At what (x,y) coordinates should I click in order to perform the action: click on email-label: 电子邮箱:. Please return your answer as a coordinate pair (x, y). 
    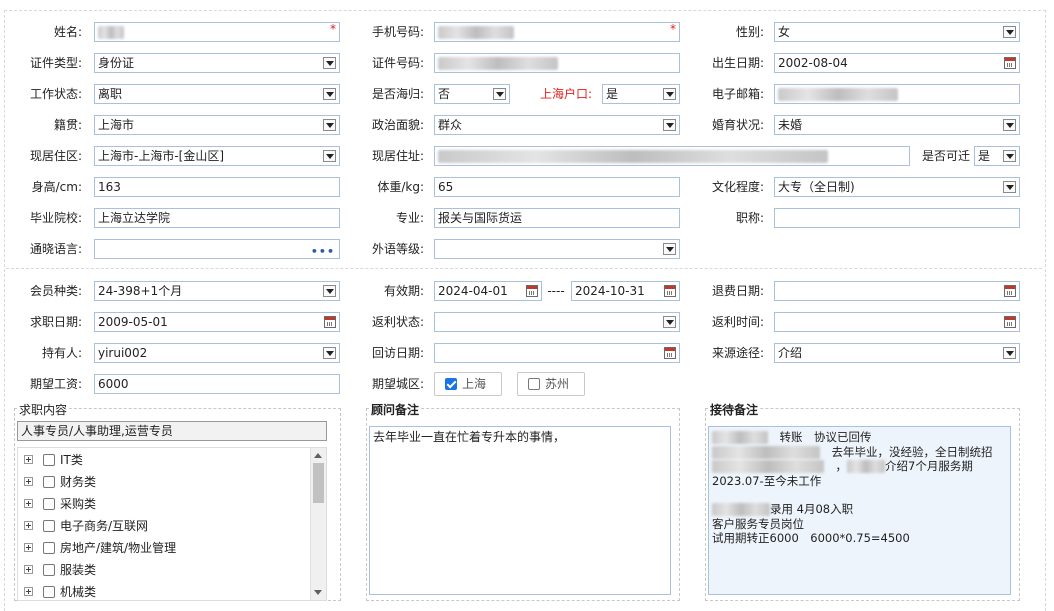
    Looking at the image, I should click on (737, 94).